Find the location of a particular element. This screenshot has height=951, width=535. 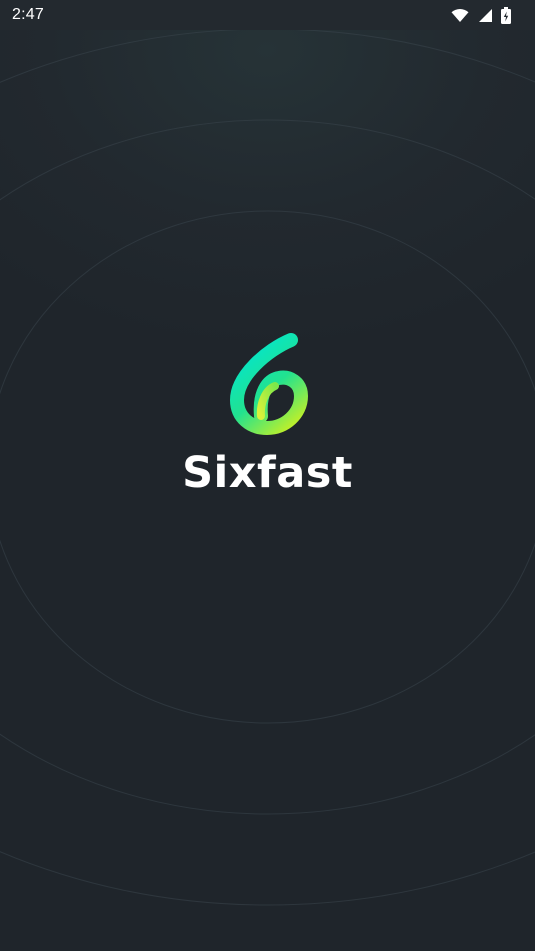

status-bar: 2:47 is located at coordinates (267, 15).